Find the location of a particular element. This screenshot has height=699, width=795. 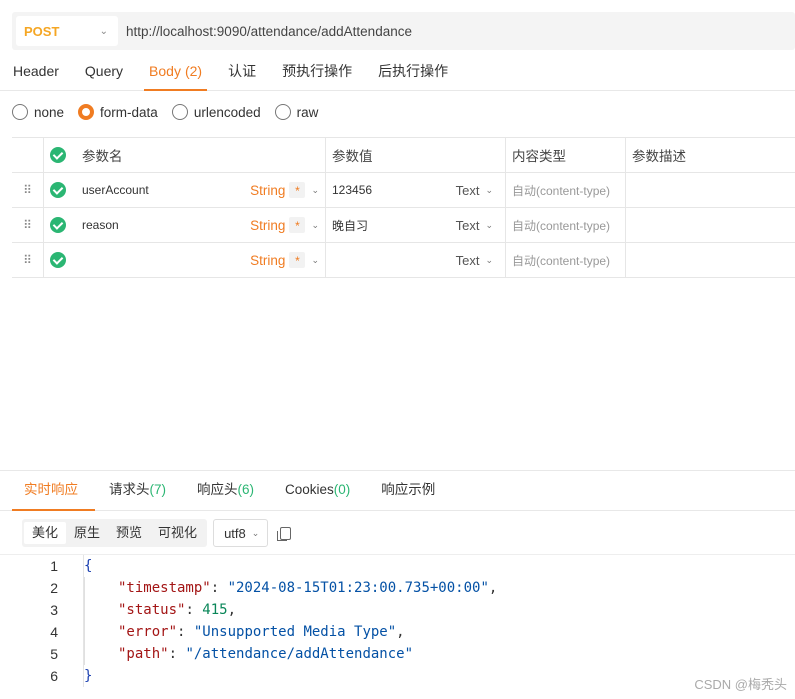

tab-header: Header is located at coordinates (36, 72).